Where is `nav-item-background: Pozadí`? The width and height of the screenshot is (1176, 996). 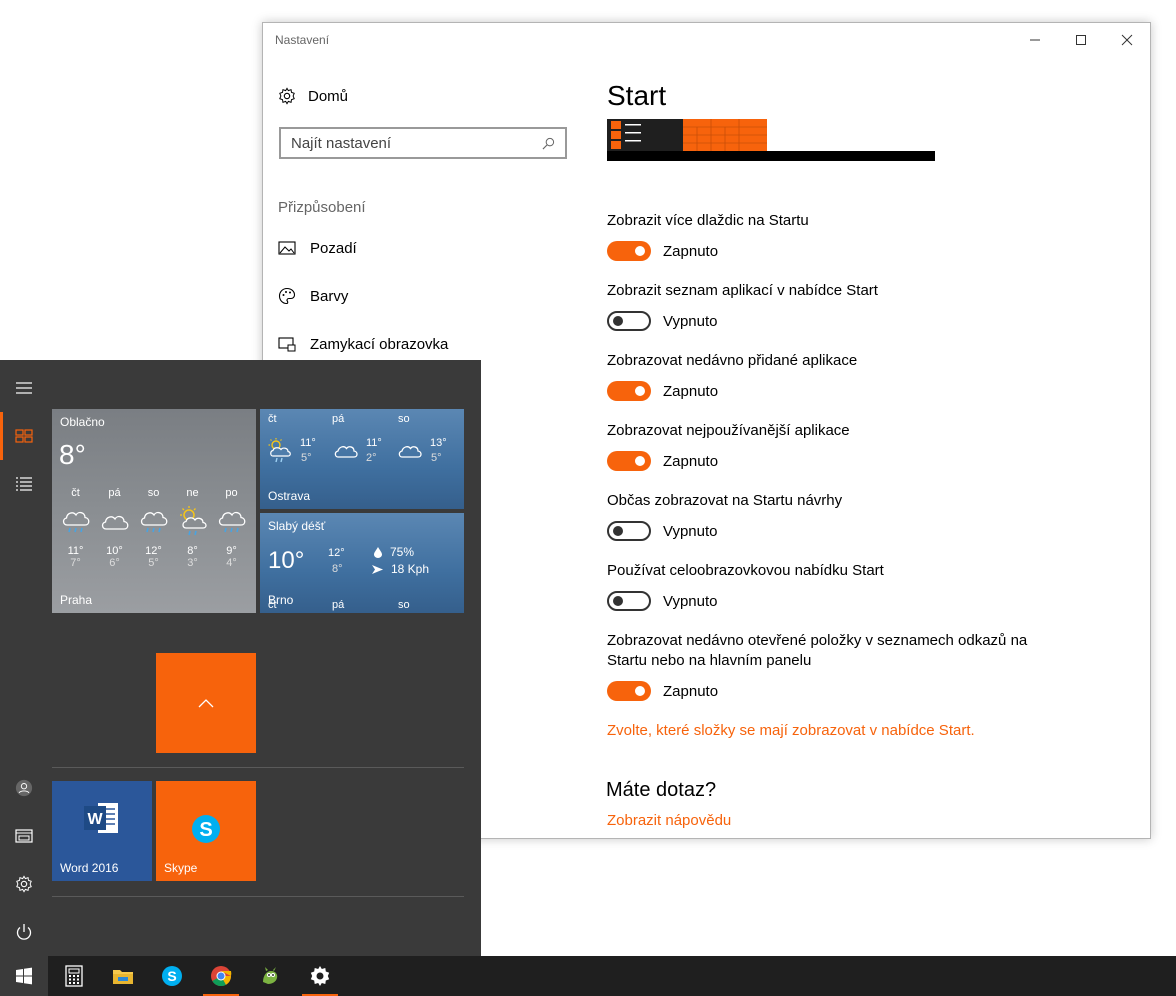
nav-item-background: Pozadí is located at coordinates (317, 248).